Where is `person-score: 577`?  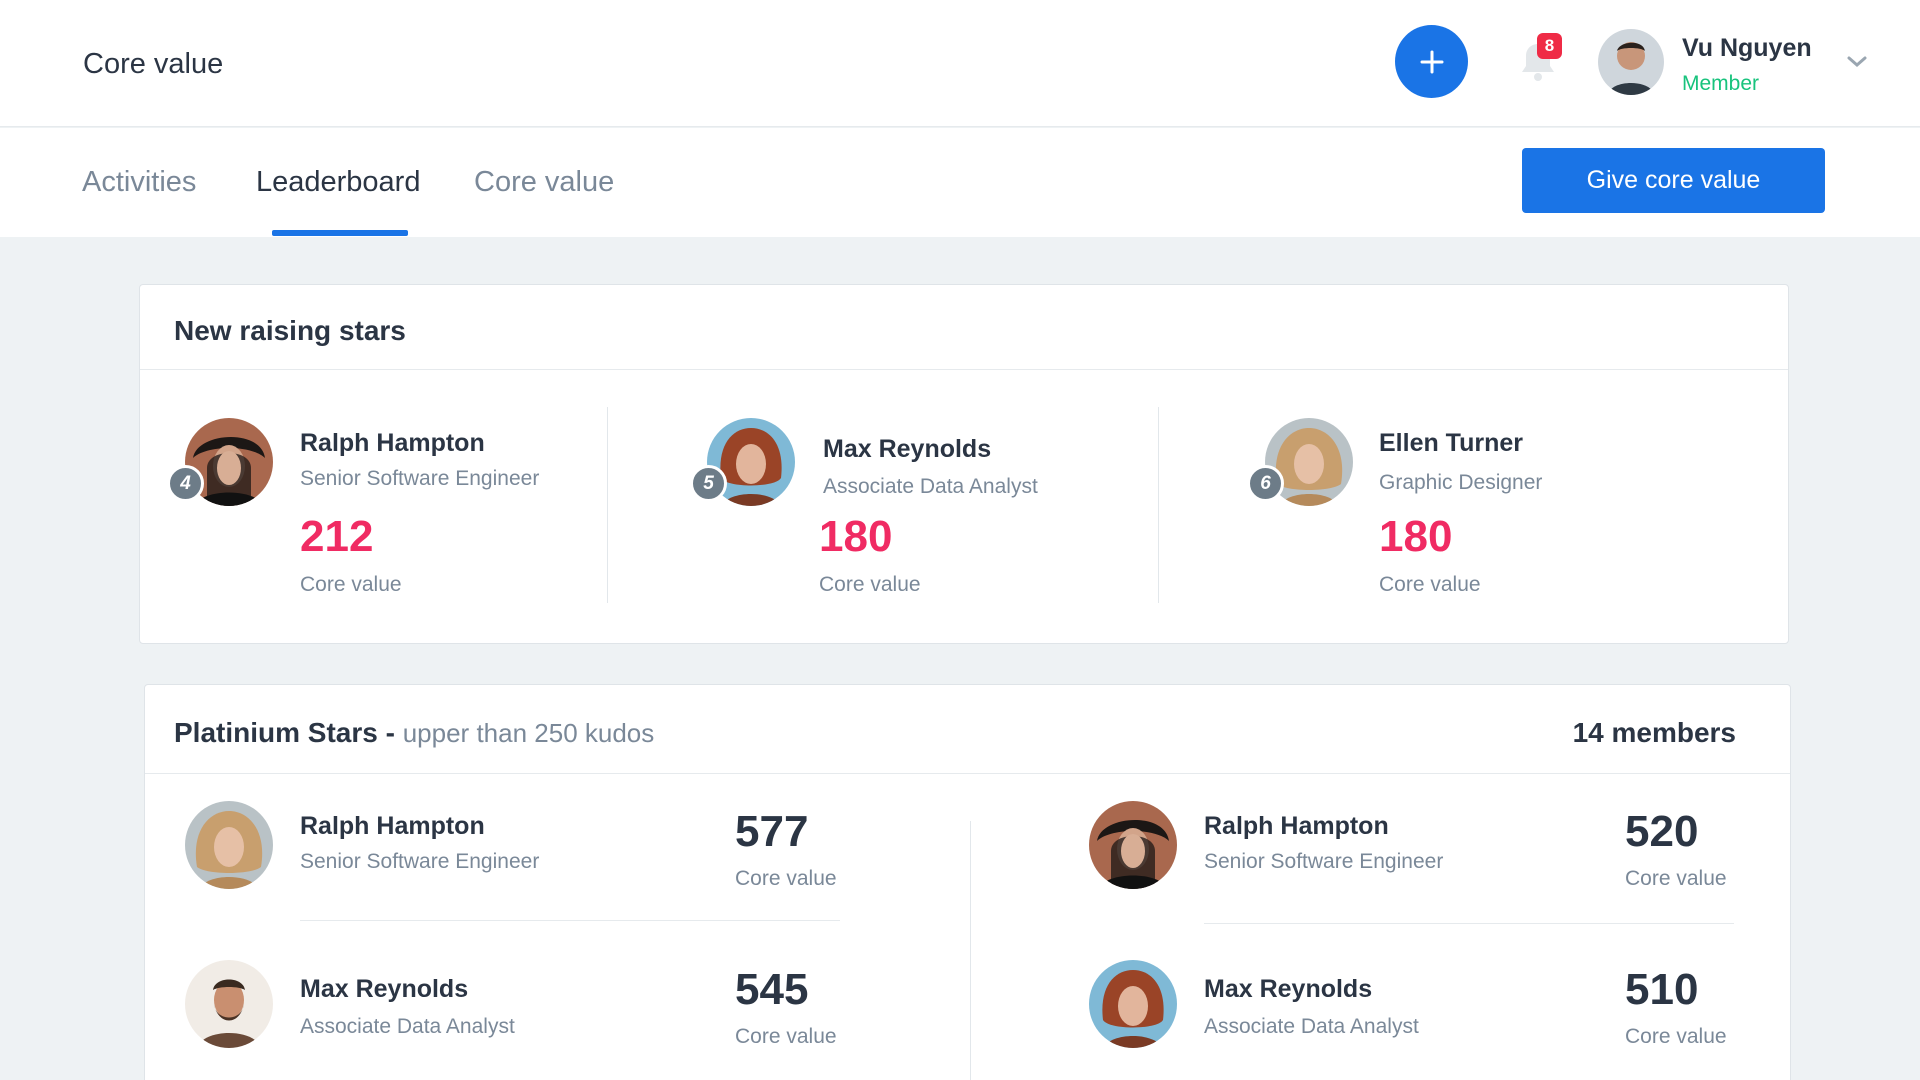 person-score: 577 is located at coordinates (772, 831).